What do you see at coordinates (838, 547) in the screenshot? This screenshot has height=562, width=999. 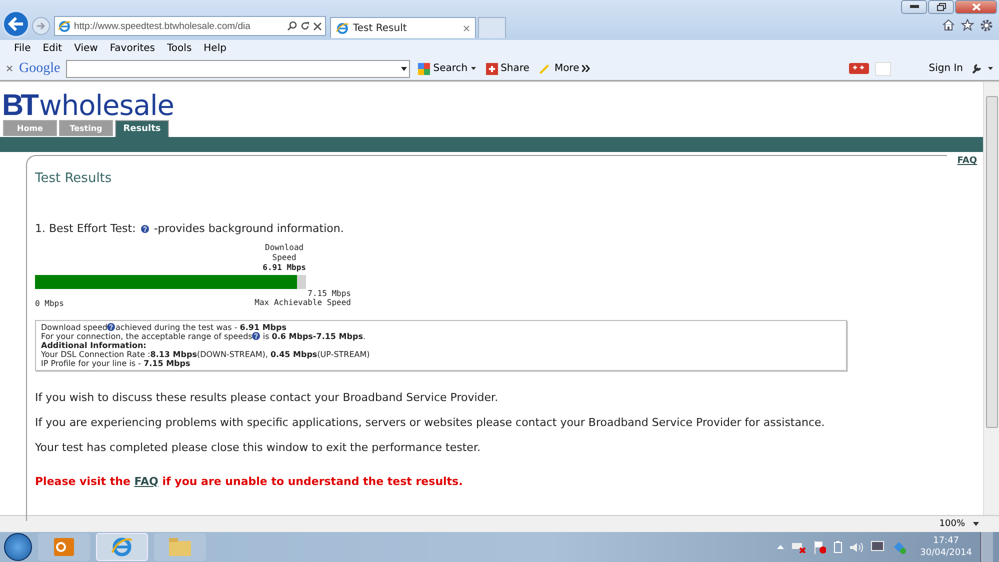 I see `battery-icon` at bounding box center [838, 547].